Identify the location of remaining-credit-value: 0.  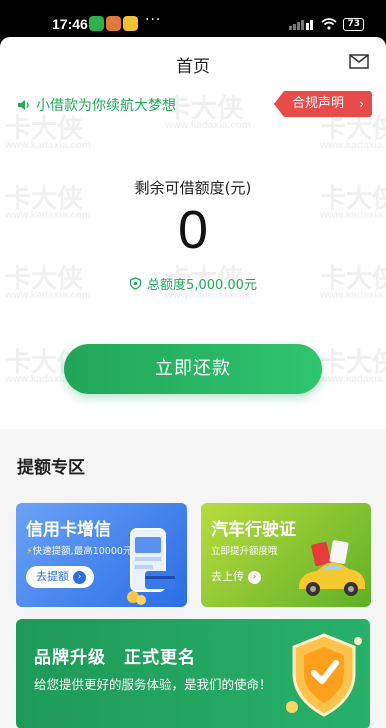
(193, 230).